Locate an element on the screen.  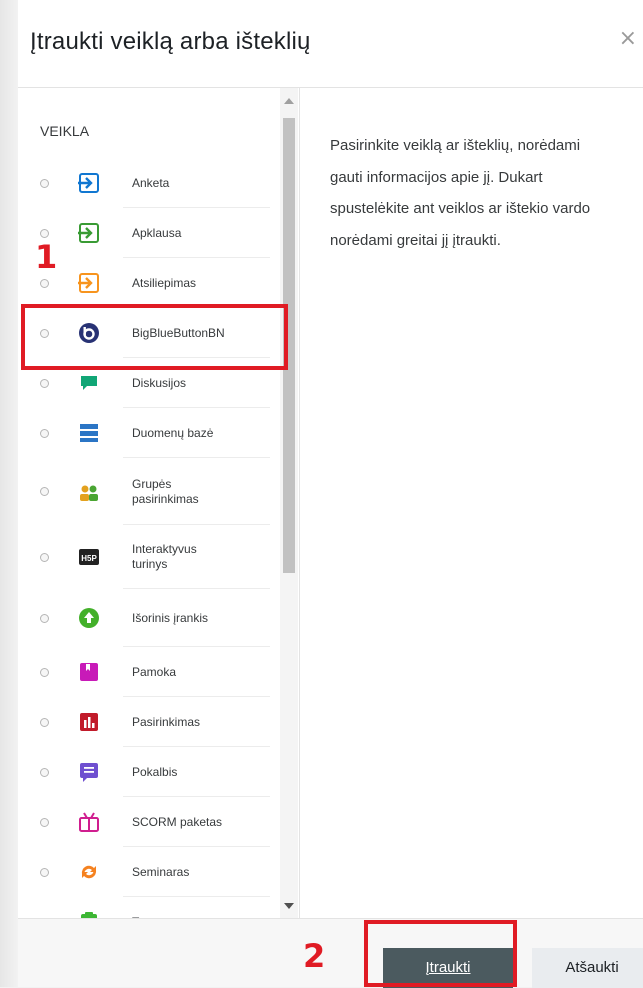
h5p-icon: H5P is located at coordinates (89, 557).